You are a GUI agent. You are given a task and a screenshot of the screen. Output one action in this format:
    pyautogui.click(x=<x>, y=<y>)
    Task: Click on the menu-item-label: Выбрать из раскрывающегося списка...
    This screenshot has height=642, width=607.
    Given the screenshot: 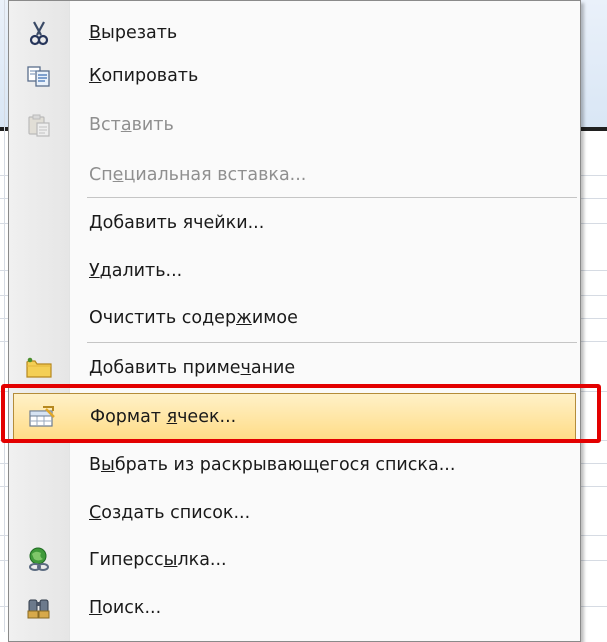 What is the action you would take?
    pyautogui.click(x=272, y=465)
    